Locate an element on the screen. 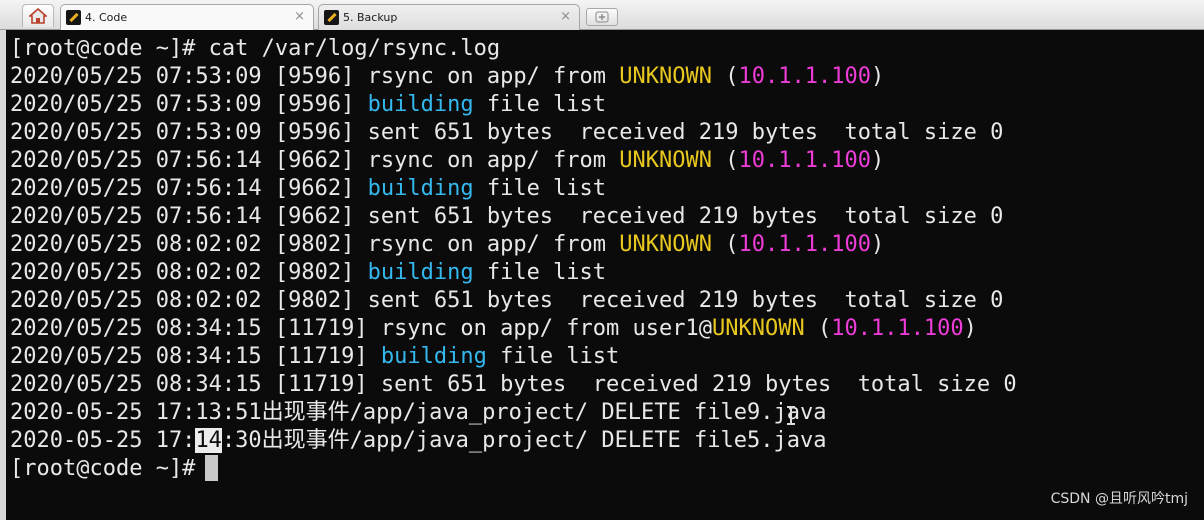 Image resolution: width=1204 pixels, height=520 pixels. text-cursor is located at coordinates (212, 468).